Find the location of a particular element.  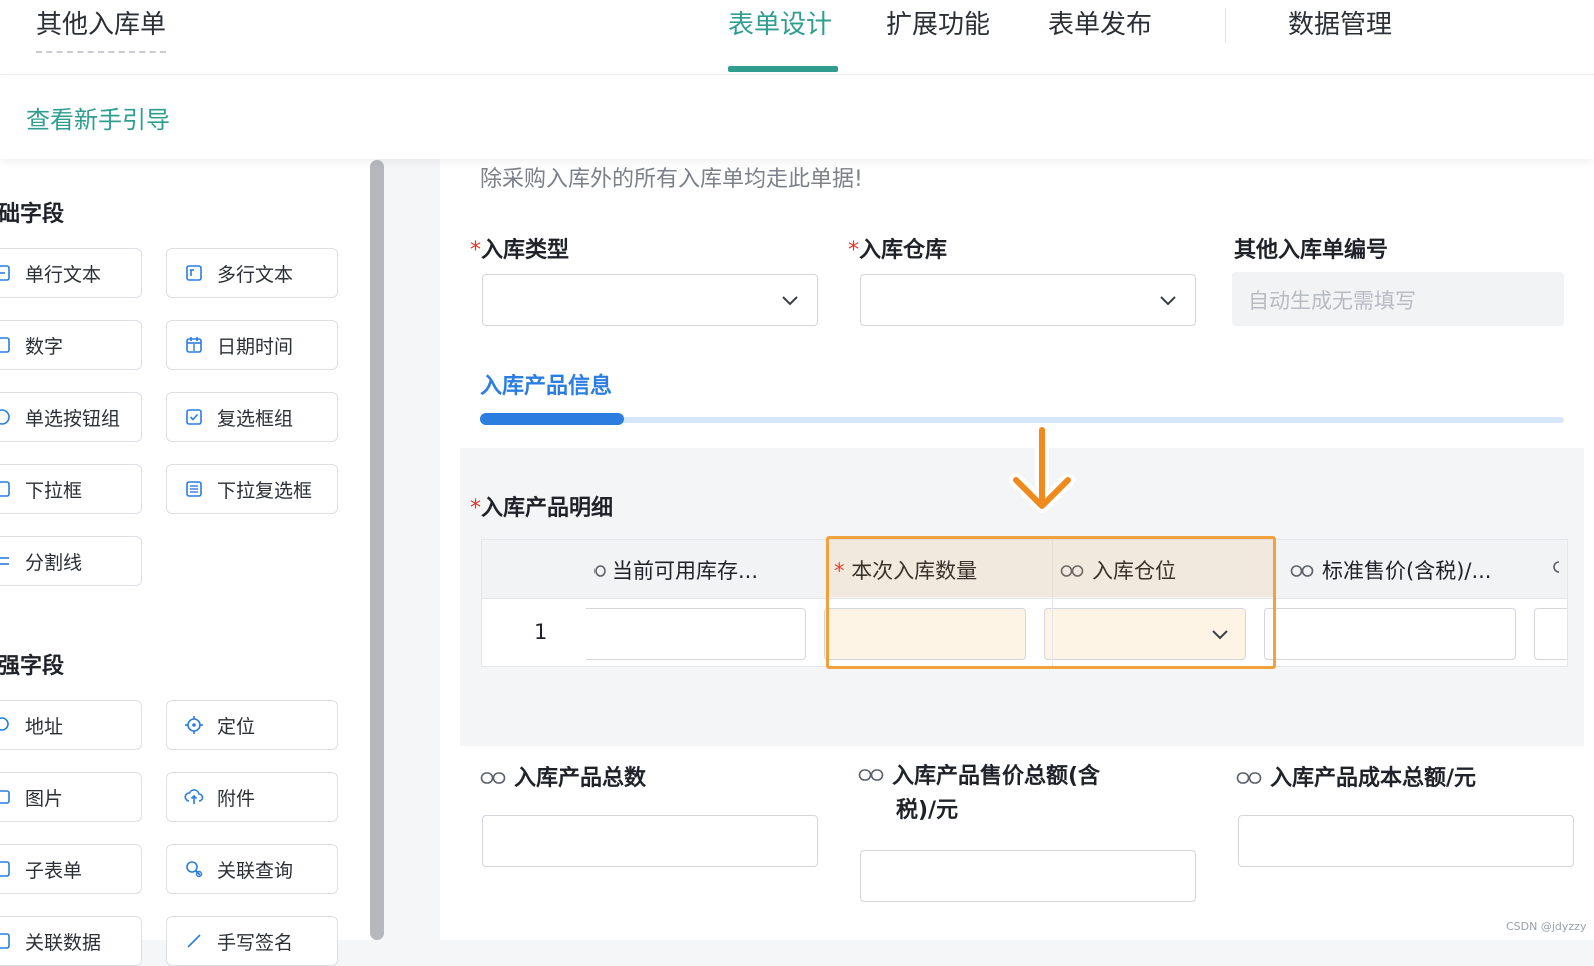

sale-total-label-line1: 入库产品售价总额(含 is located at coordinates (996, 776).